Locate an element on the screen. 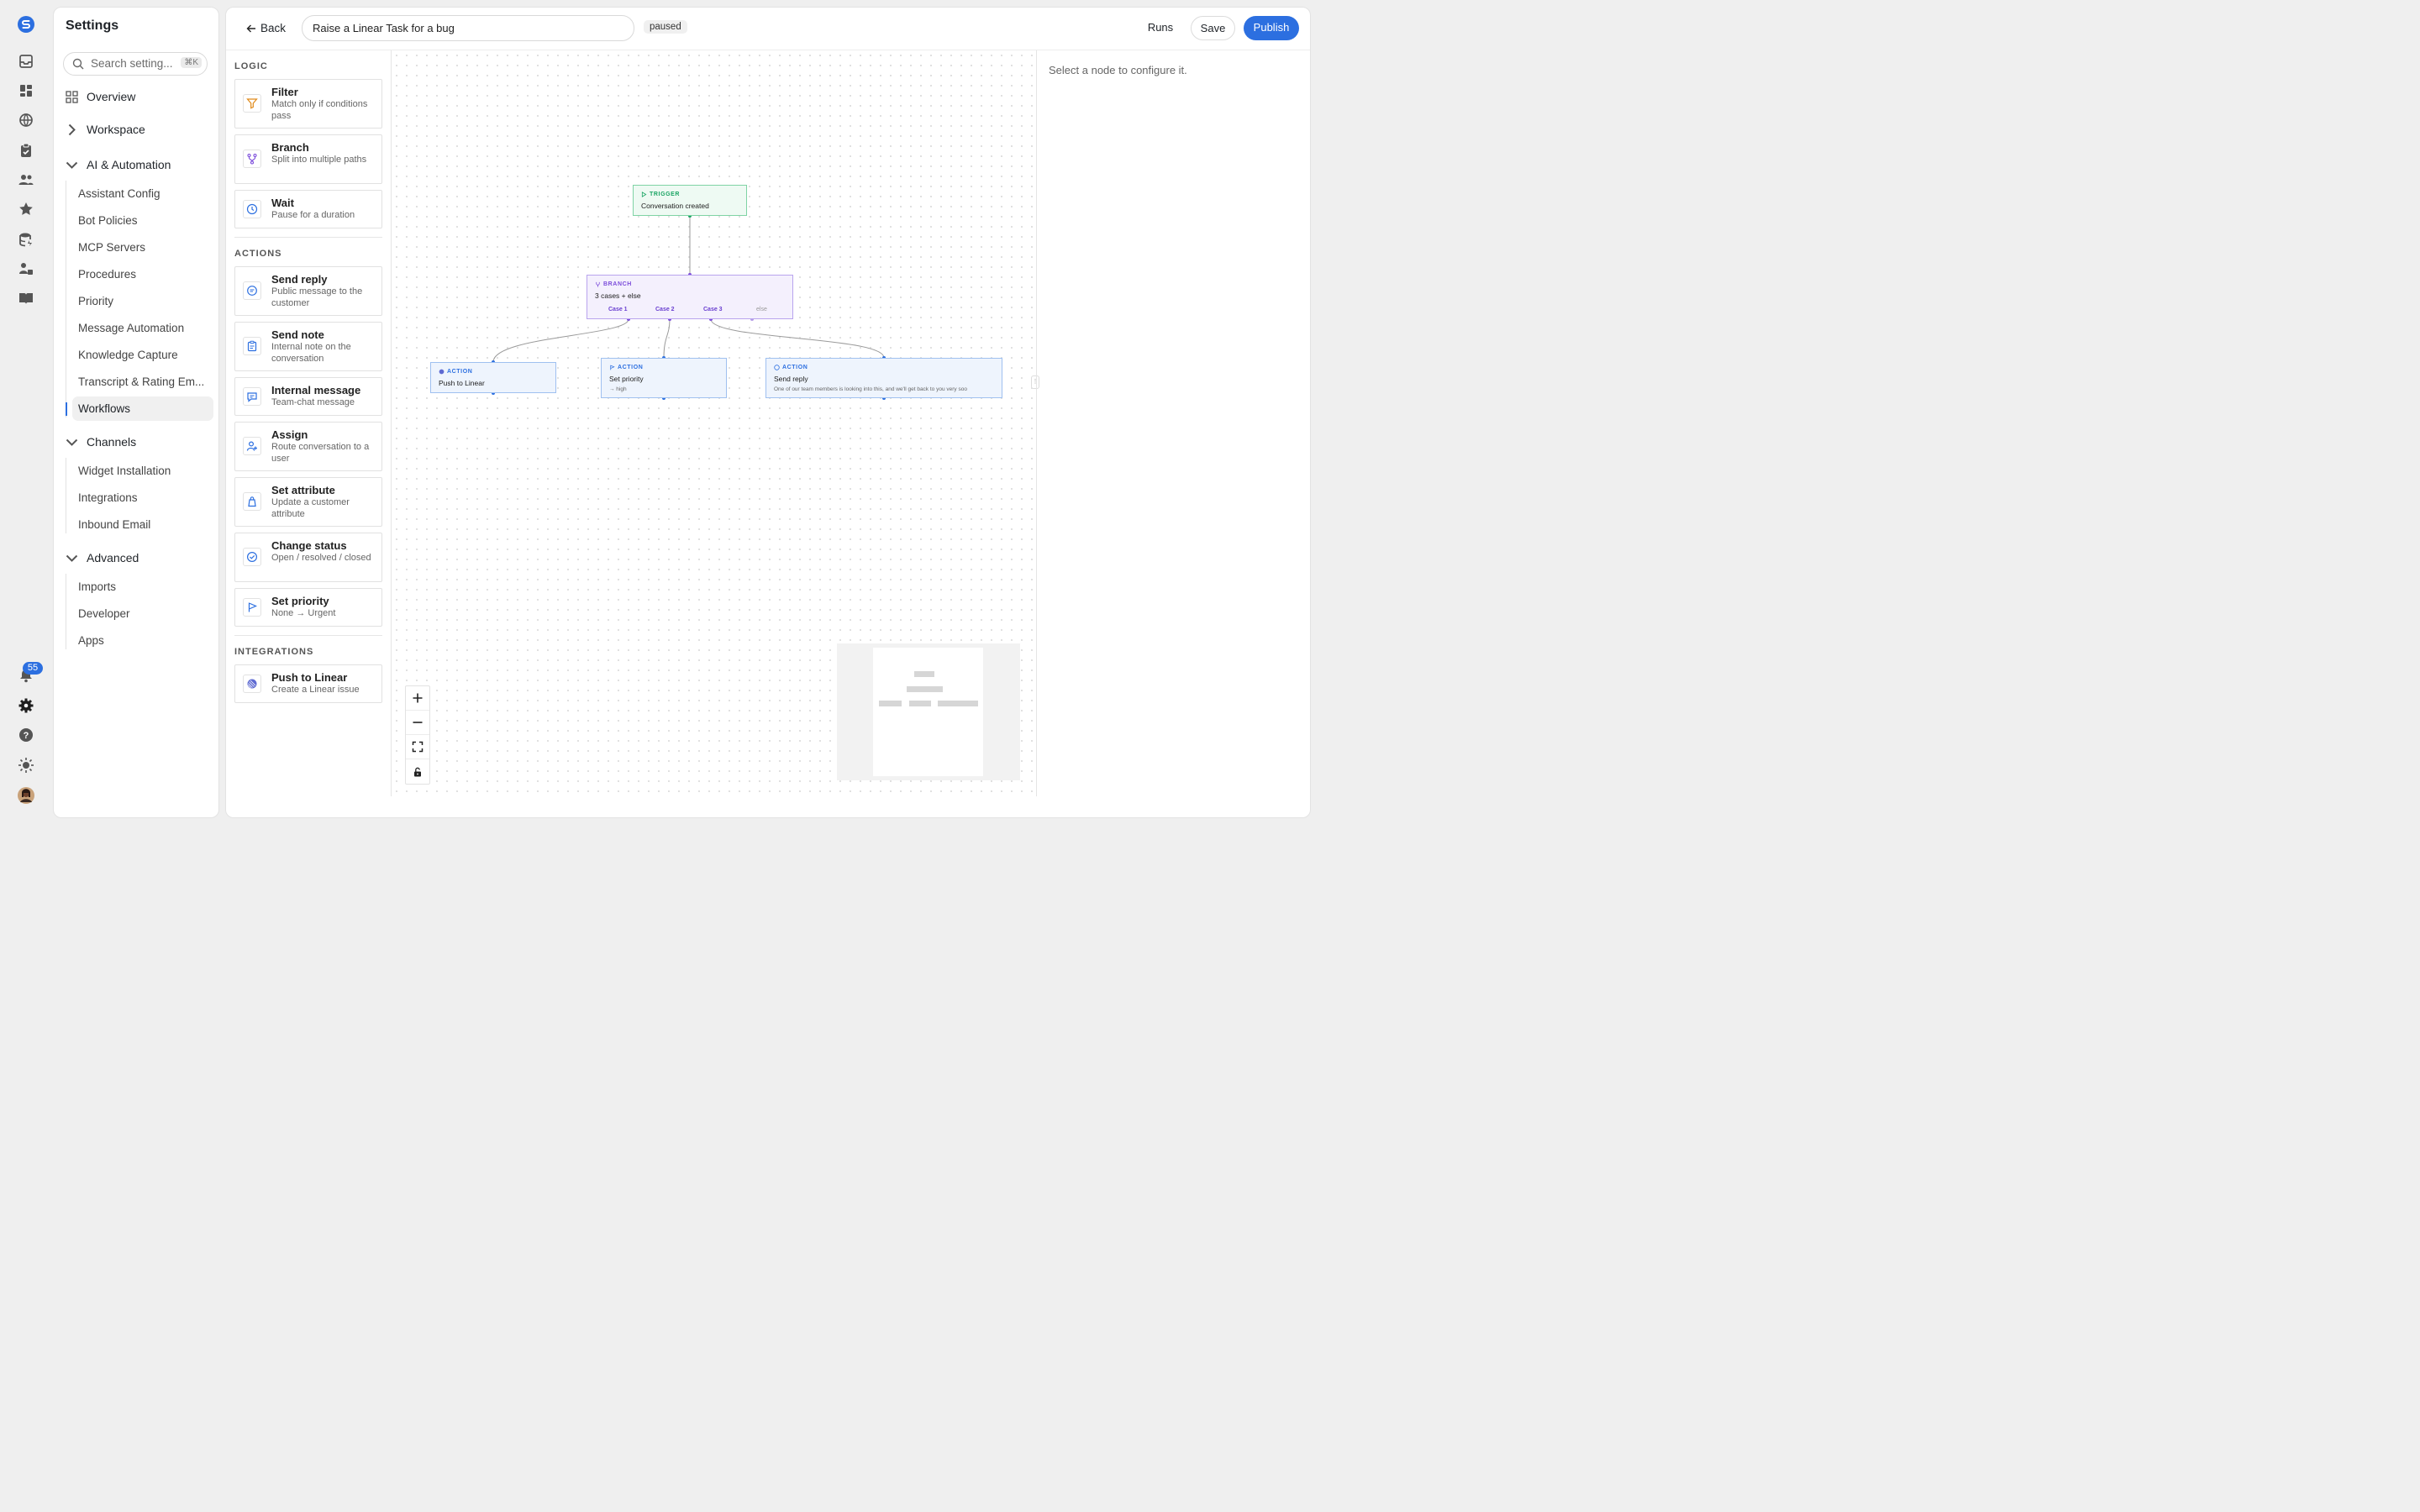 The height and width of the screenshot is (1512, 2420). palette-item-assign: Assign Route conversation to a user is located at coordinates (308, 446).